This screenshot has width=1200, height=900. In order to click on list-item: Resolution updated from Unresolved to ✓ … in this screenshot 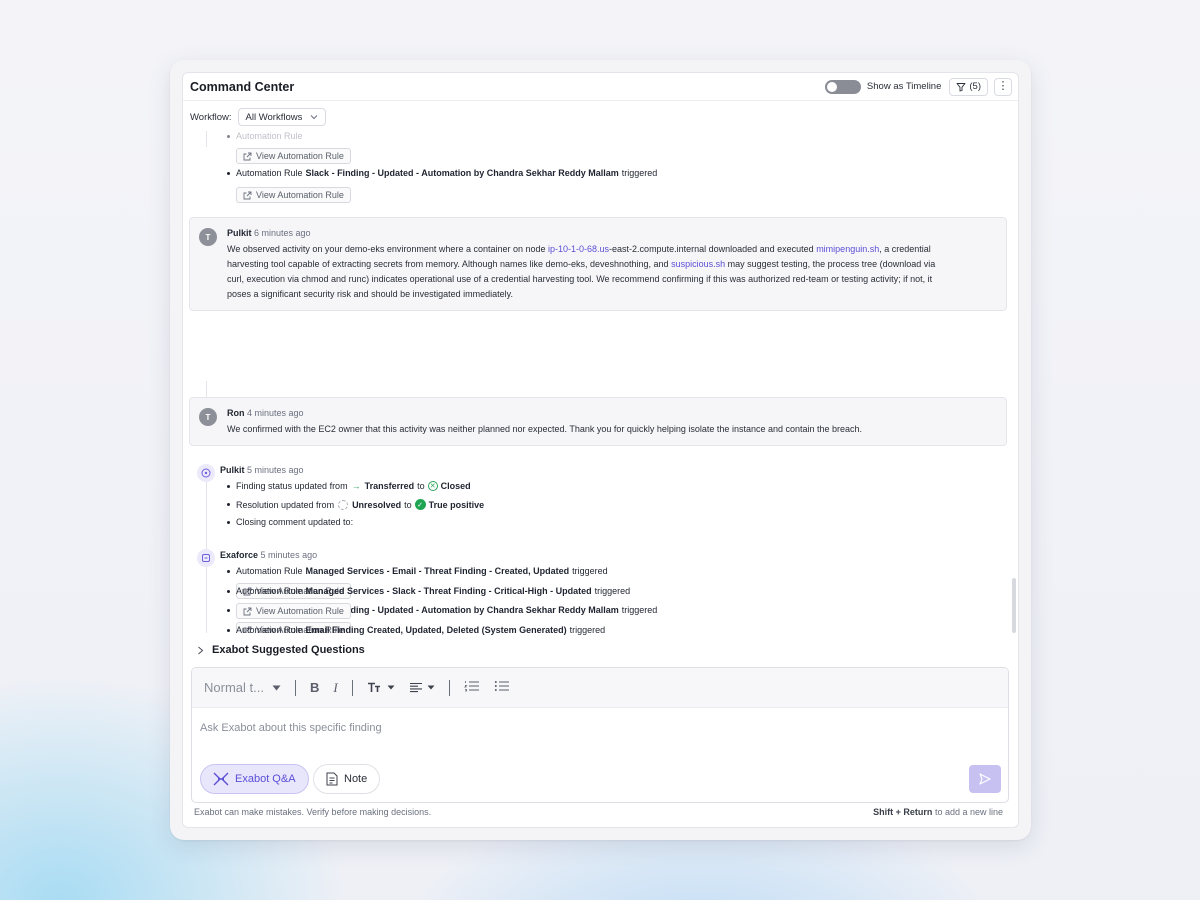, I will do `click(357, 504)`.